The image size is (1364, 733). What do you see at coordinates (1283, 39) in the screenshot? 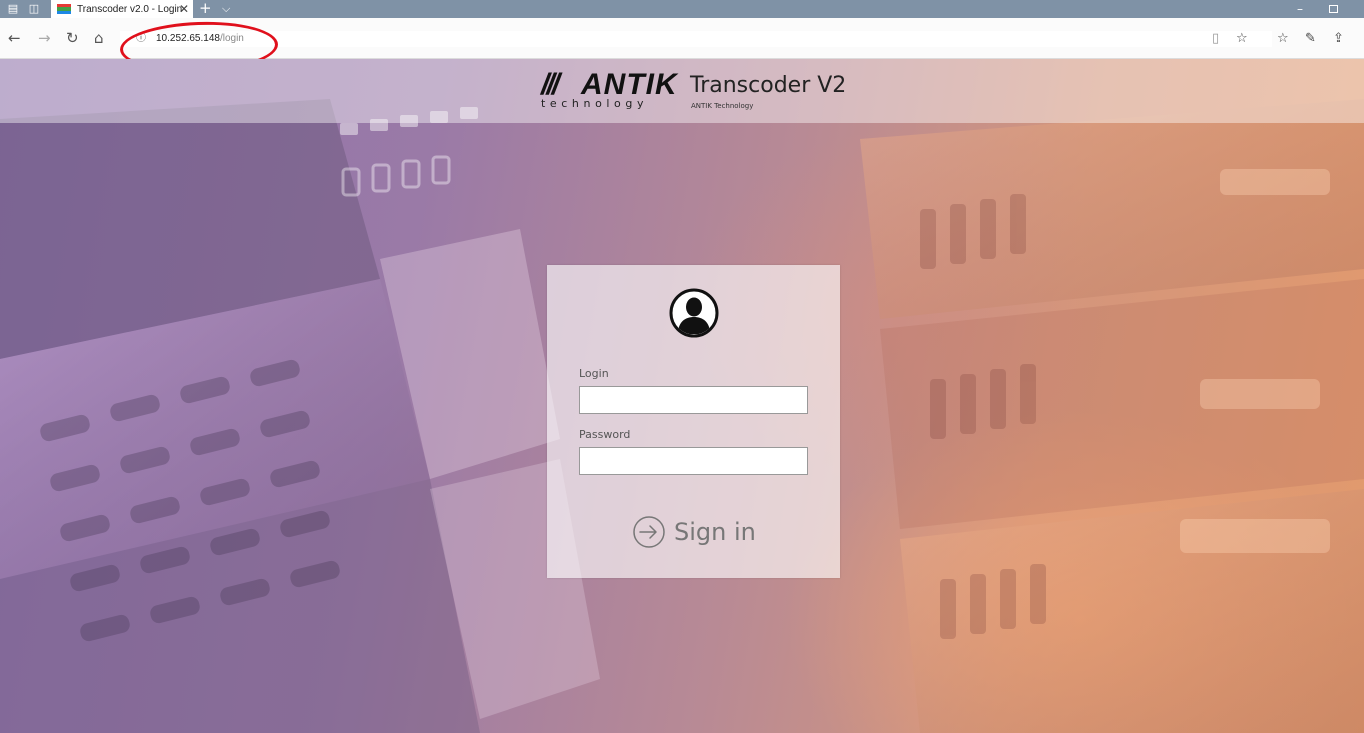
I see `favorites-hub-icon: ☆` at bounding box center [1283, 39].